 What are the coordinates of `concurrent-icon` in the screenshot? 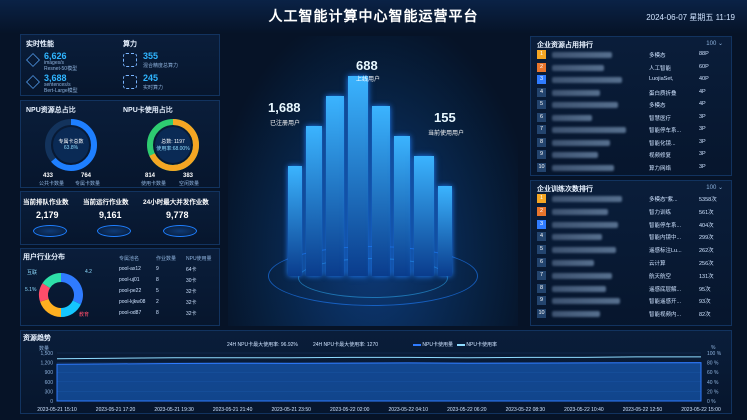 It's located at (180, 231).